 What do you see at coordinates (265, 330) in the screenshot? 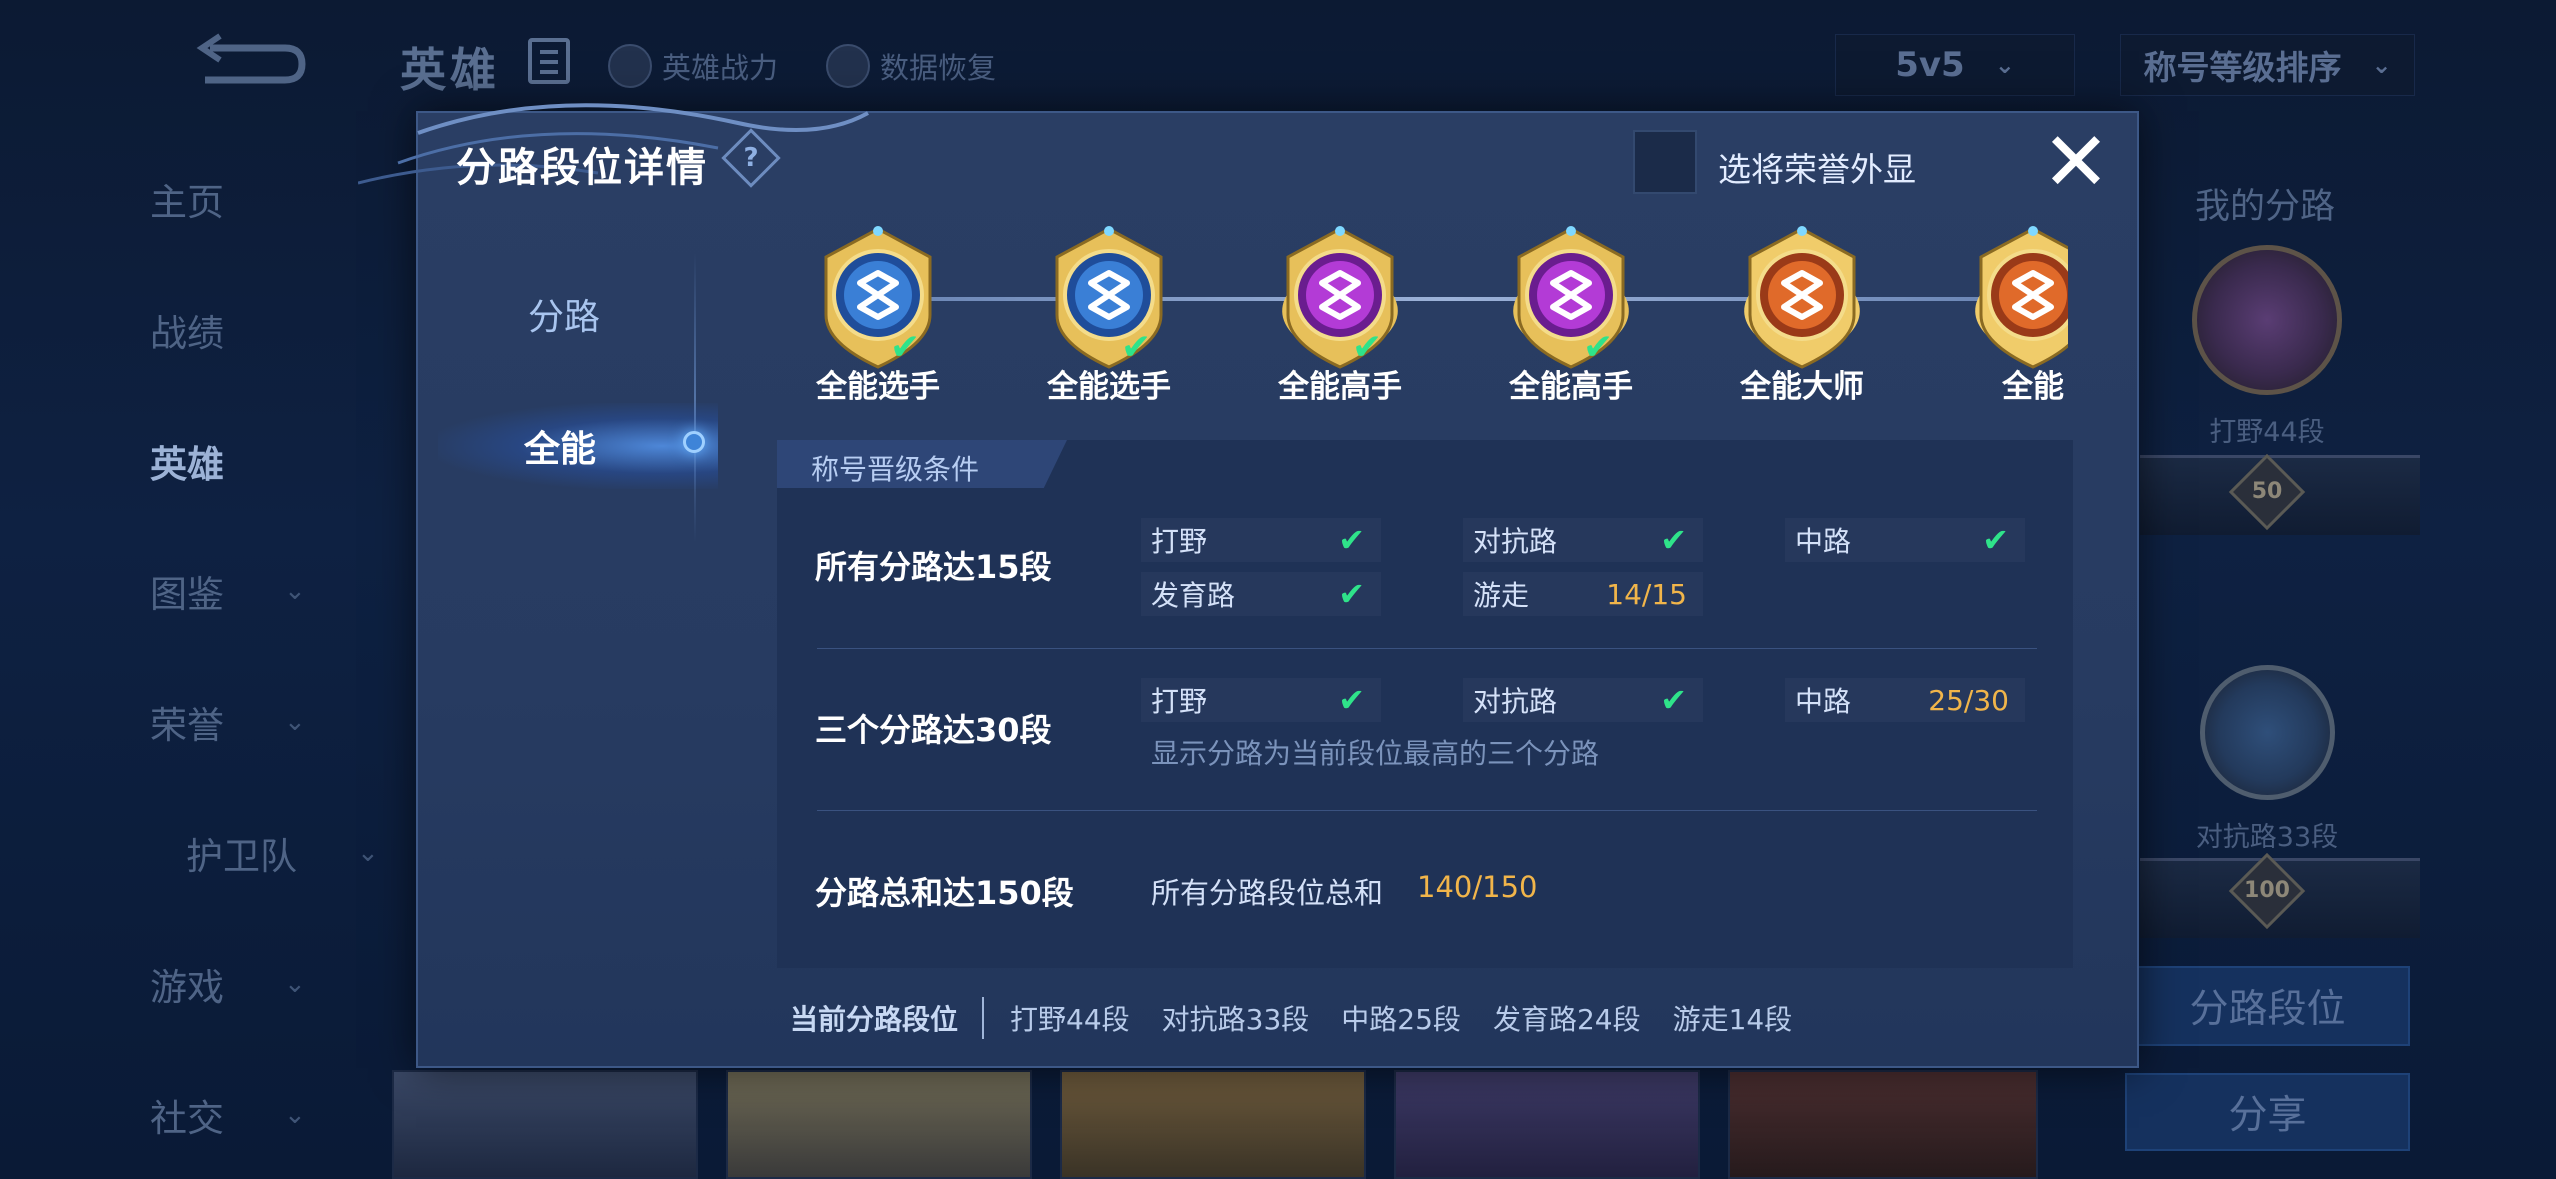
I see `sidebar-item-record: 战绩` at bounding box center [265, 330].